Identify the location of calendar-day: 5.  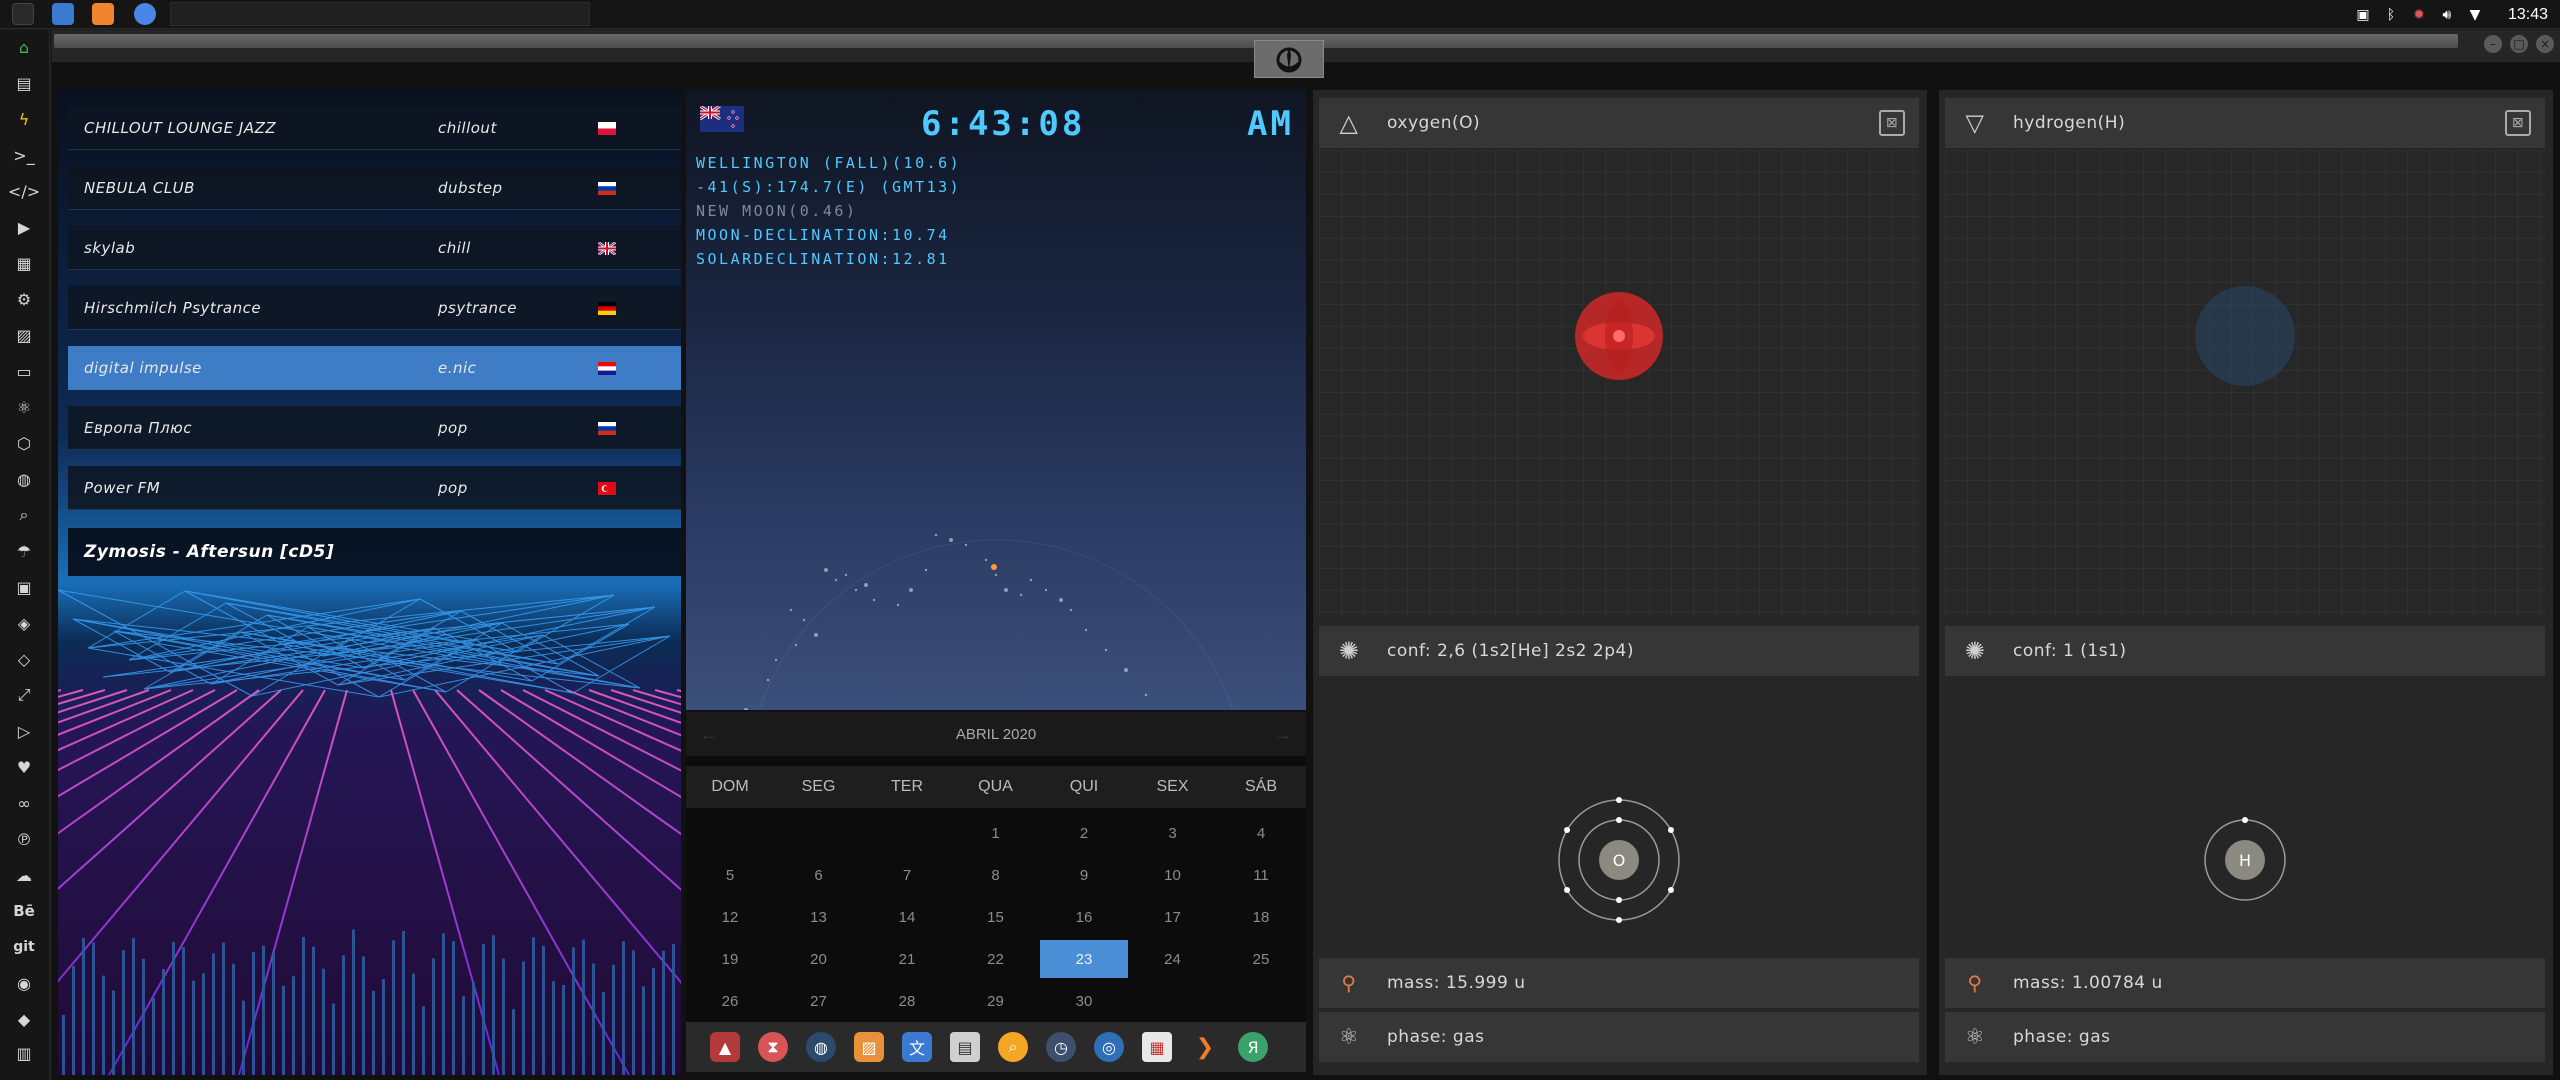
(730, 875).